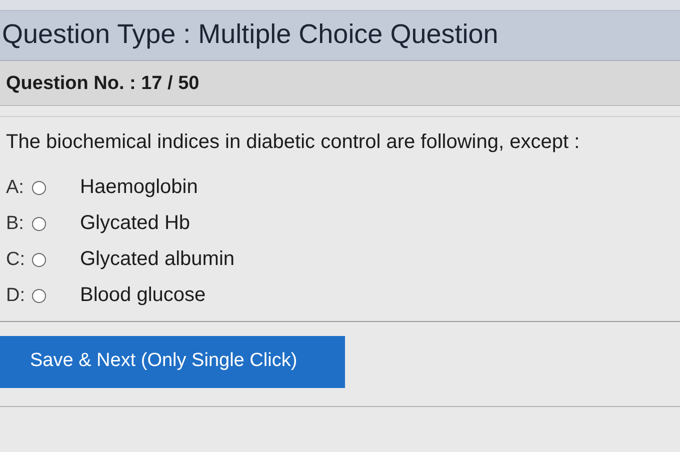  What do you see at coordinates (15, 187) in the screenshot?
I see `option-letter: A:` at bounding box center [15, 187].